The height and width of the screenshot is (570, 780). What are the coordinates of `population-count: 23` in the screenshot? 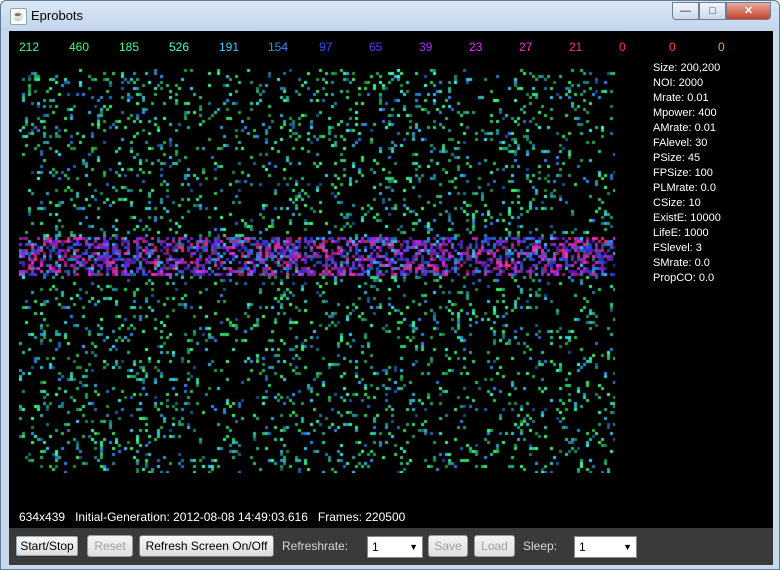 It's located at (476, 47).